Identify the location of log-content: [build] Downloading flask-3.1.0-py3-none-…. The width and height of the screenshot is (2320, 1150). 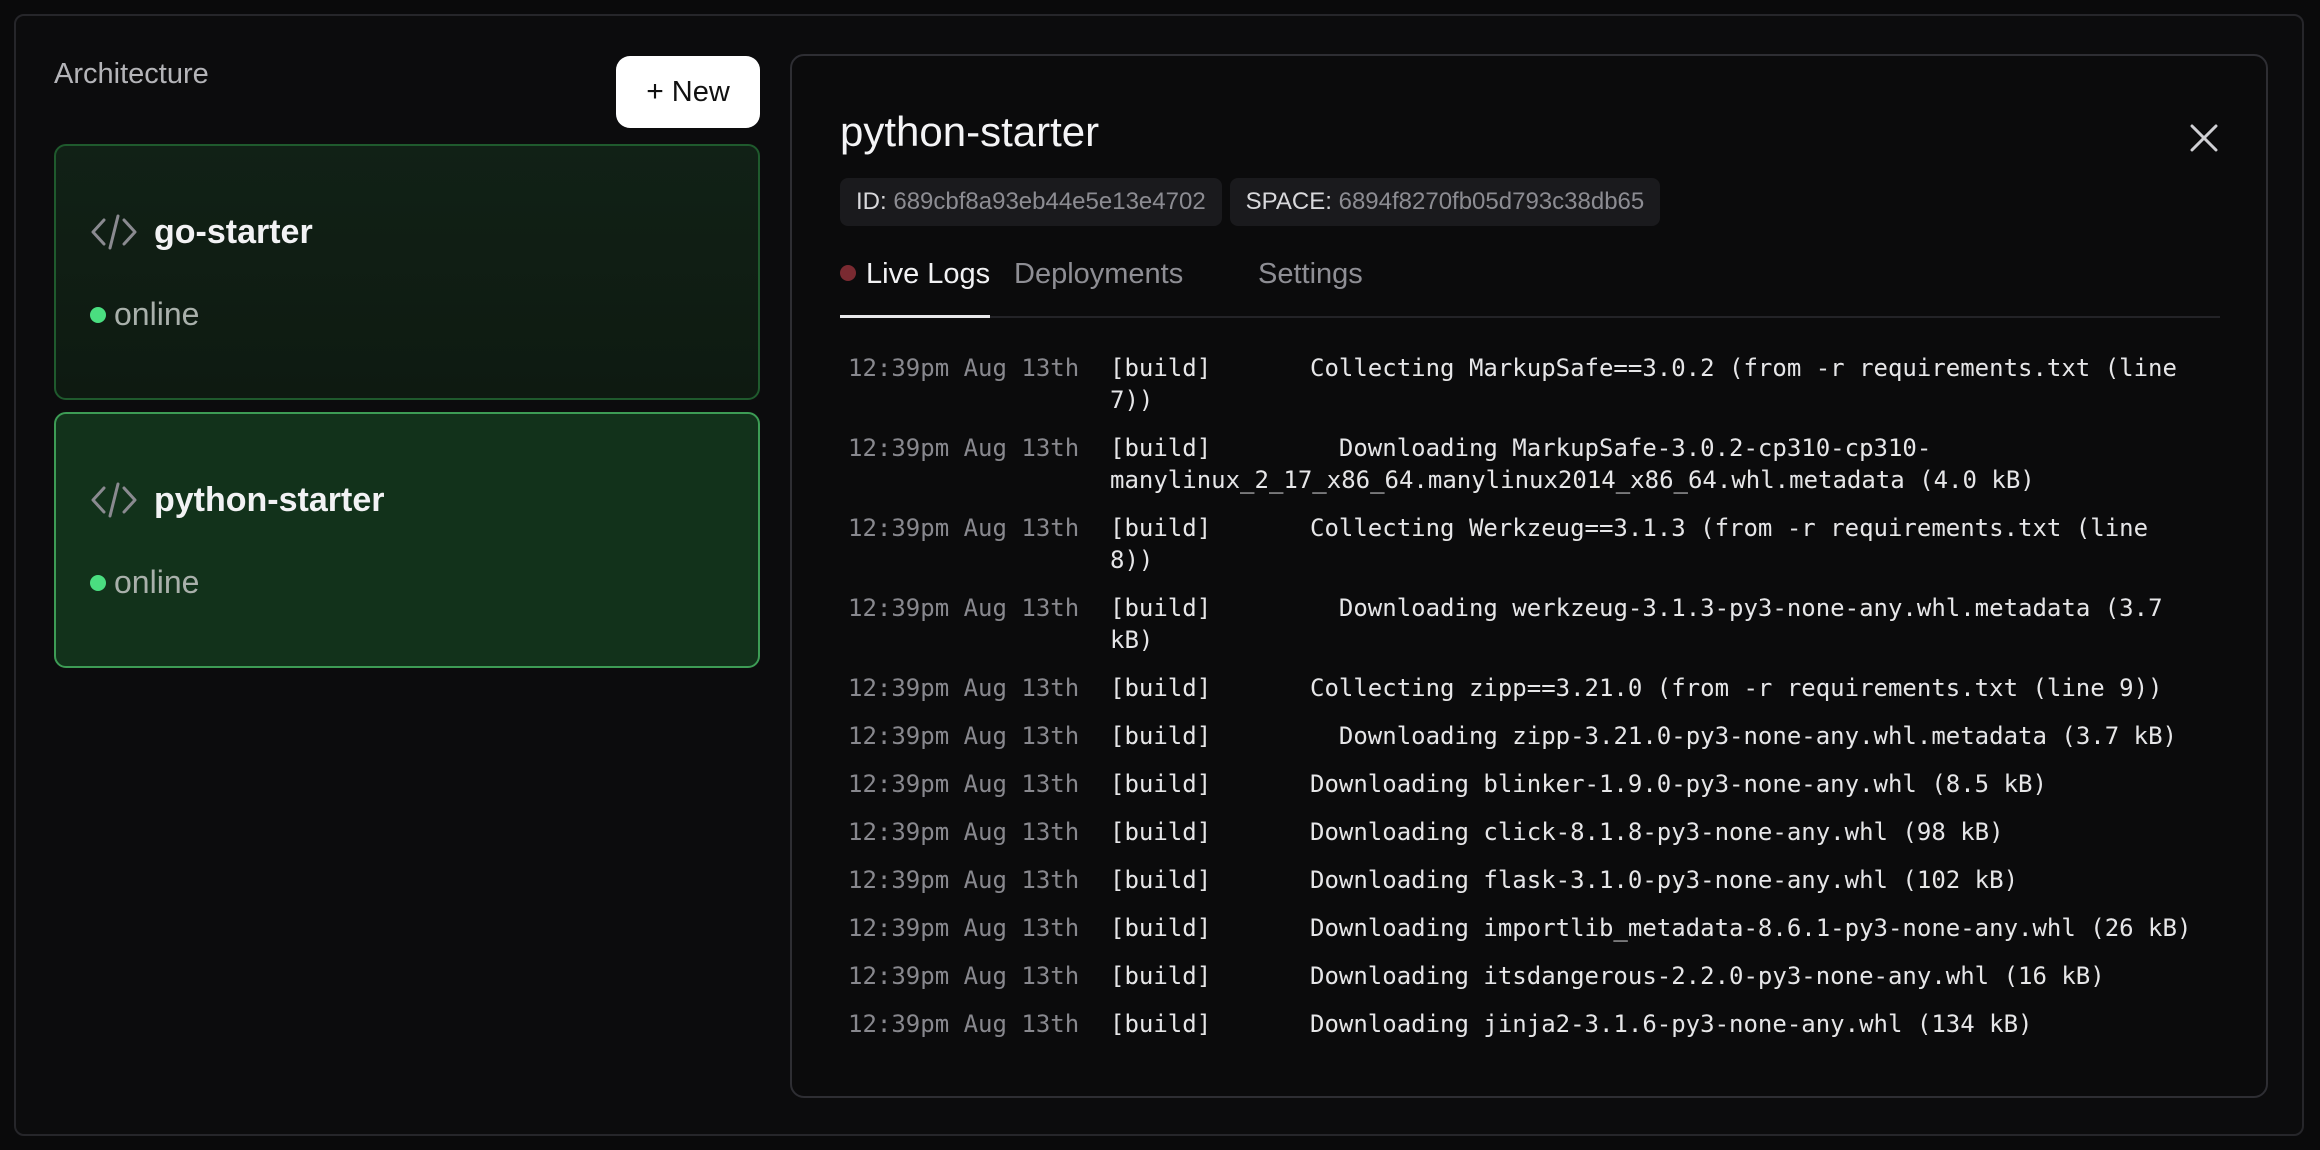
(1564, 880).